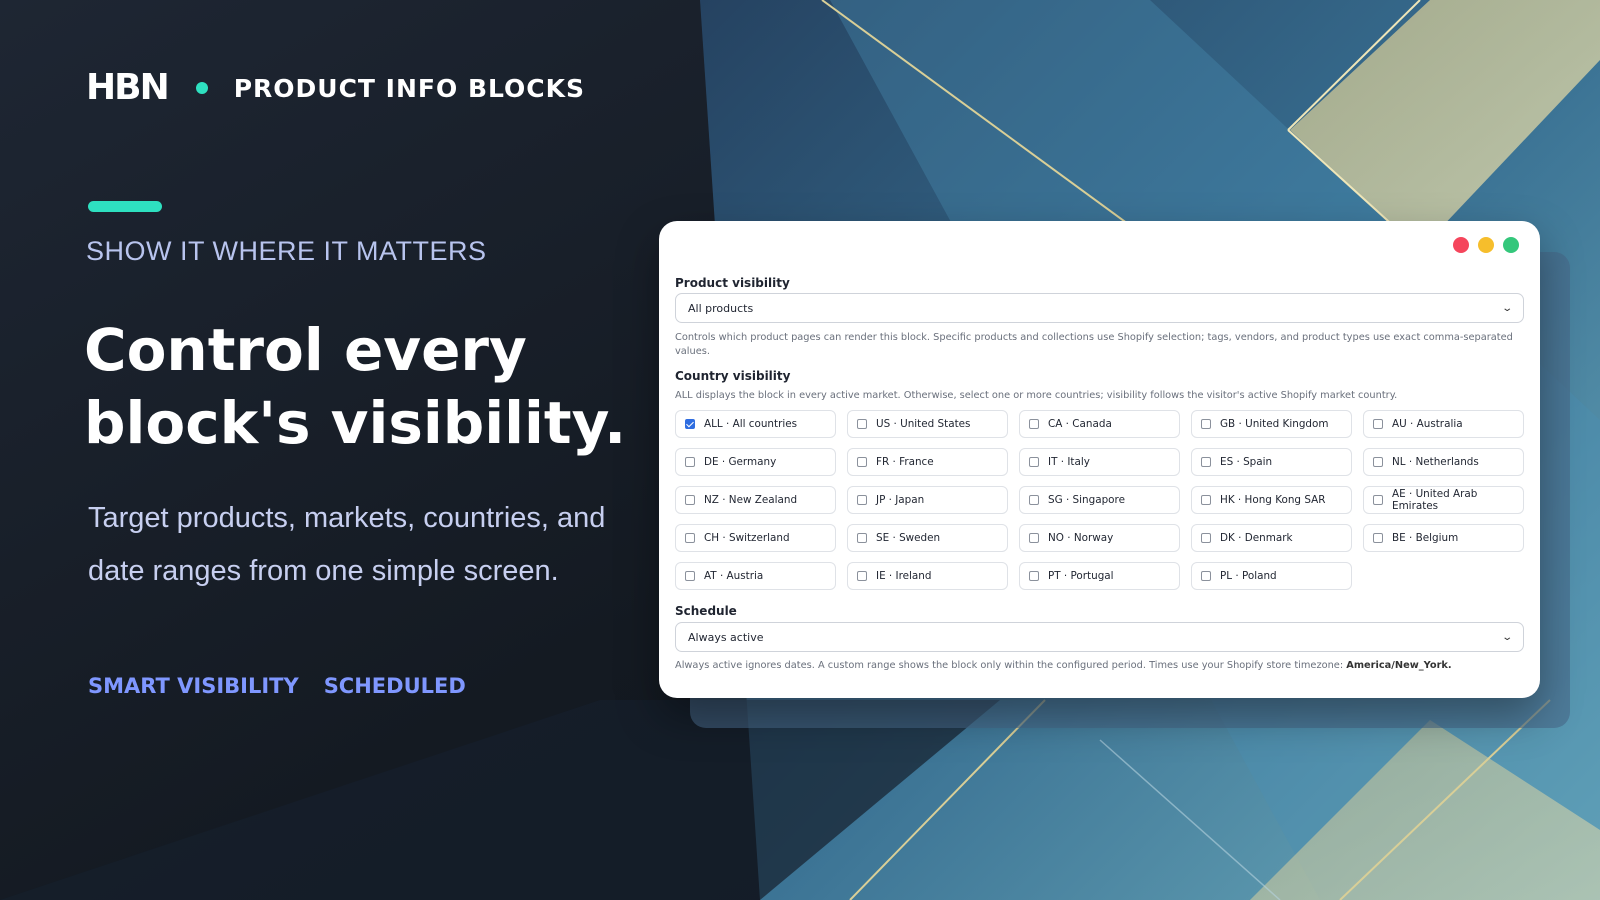 This screenshot has height=900, width=1600. I want to click on country-option: GB · United Kingdom, so click(1271, 424).